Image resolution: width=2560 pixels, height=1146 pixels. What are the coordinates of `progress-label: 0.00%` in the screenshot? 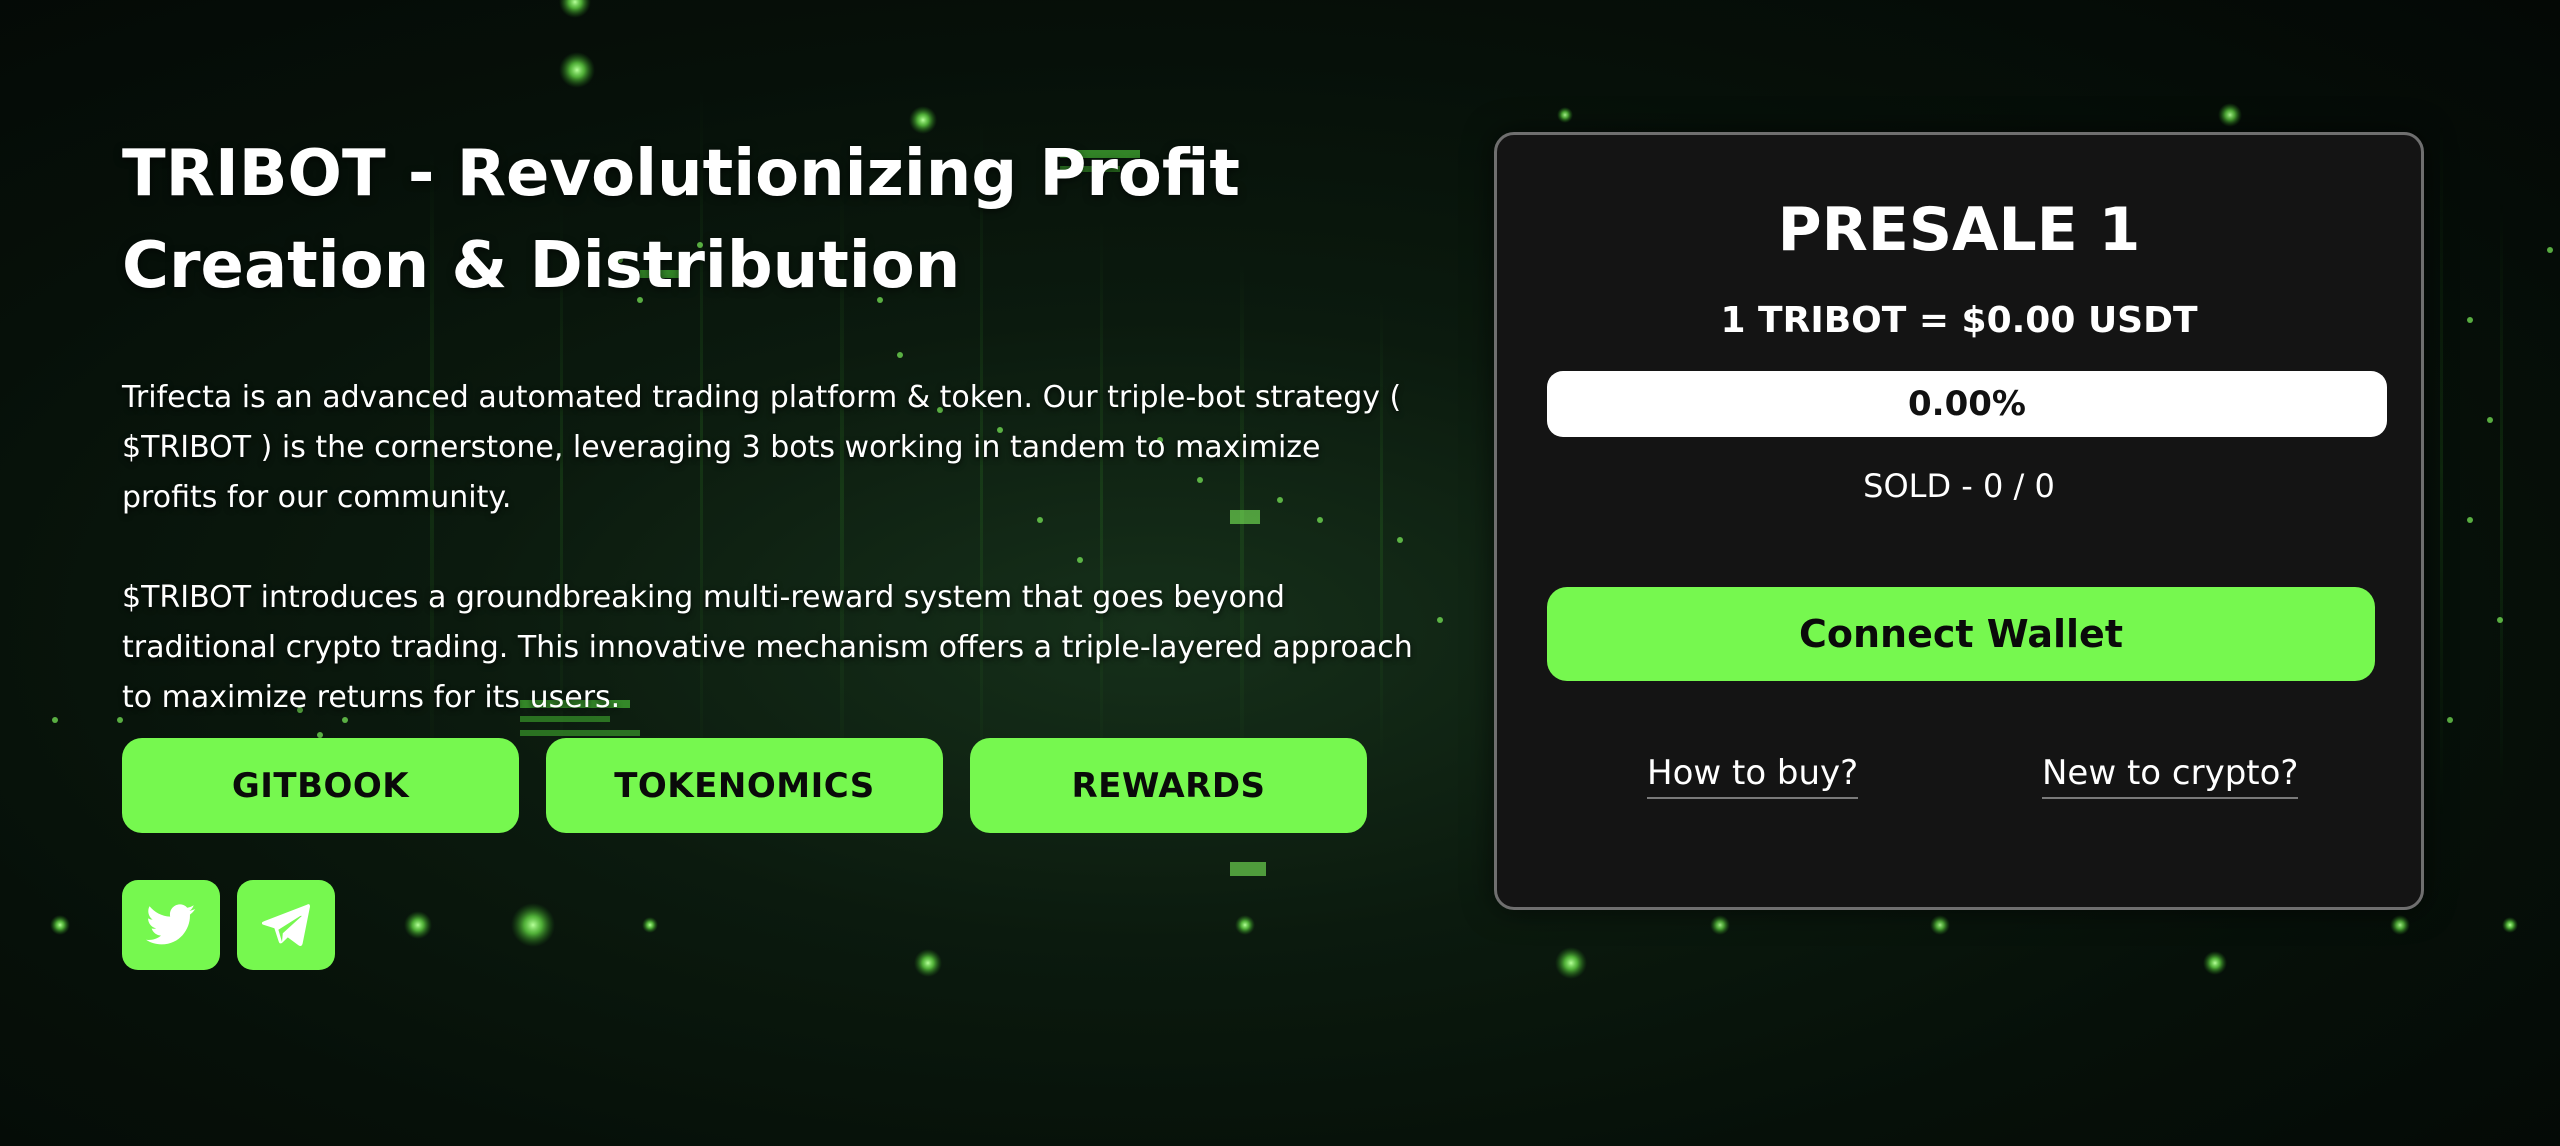 It's located at (1967, 404).